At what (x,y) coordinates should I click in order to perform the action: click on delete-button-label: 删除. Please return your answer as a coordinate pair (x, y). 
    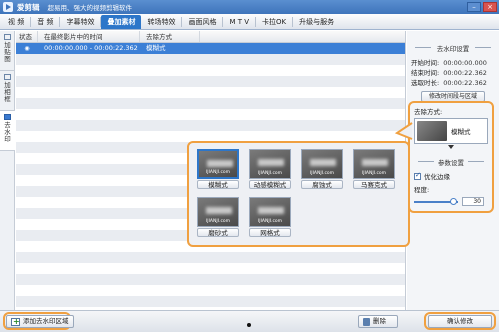
    Looking at the image, I should click on (379, 321).